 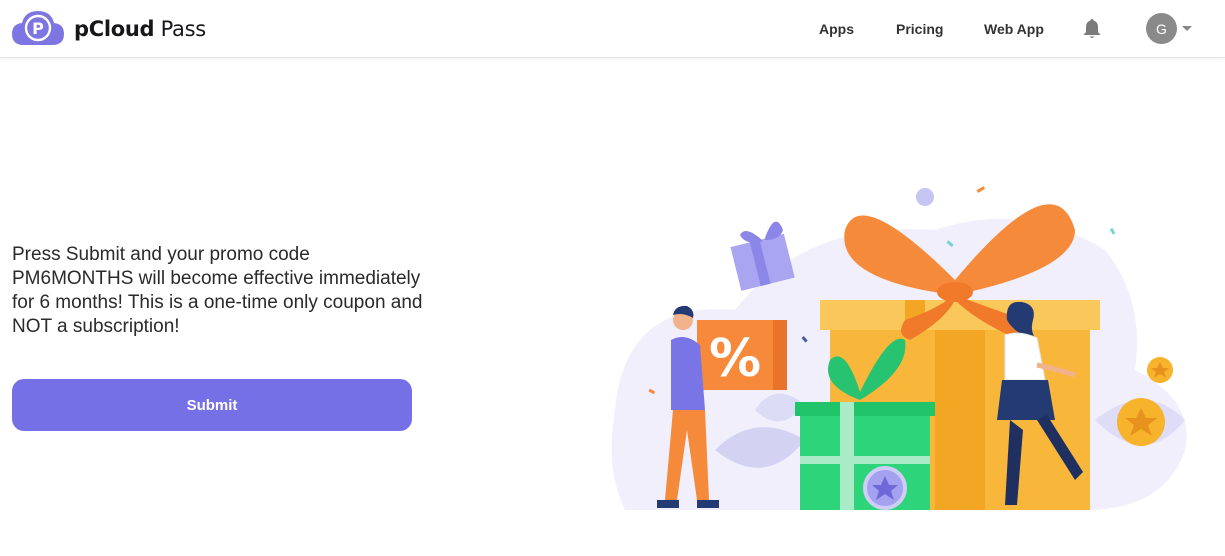 I want to click on nav-link-pricing: Pricing, so click(x=919, y=29).